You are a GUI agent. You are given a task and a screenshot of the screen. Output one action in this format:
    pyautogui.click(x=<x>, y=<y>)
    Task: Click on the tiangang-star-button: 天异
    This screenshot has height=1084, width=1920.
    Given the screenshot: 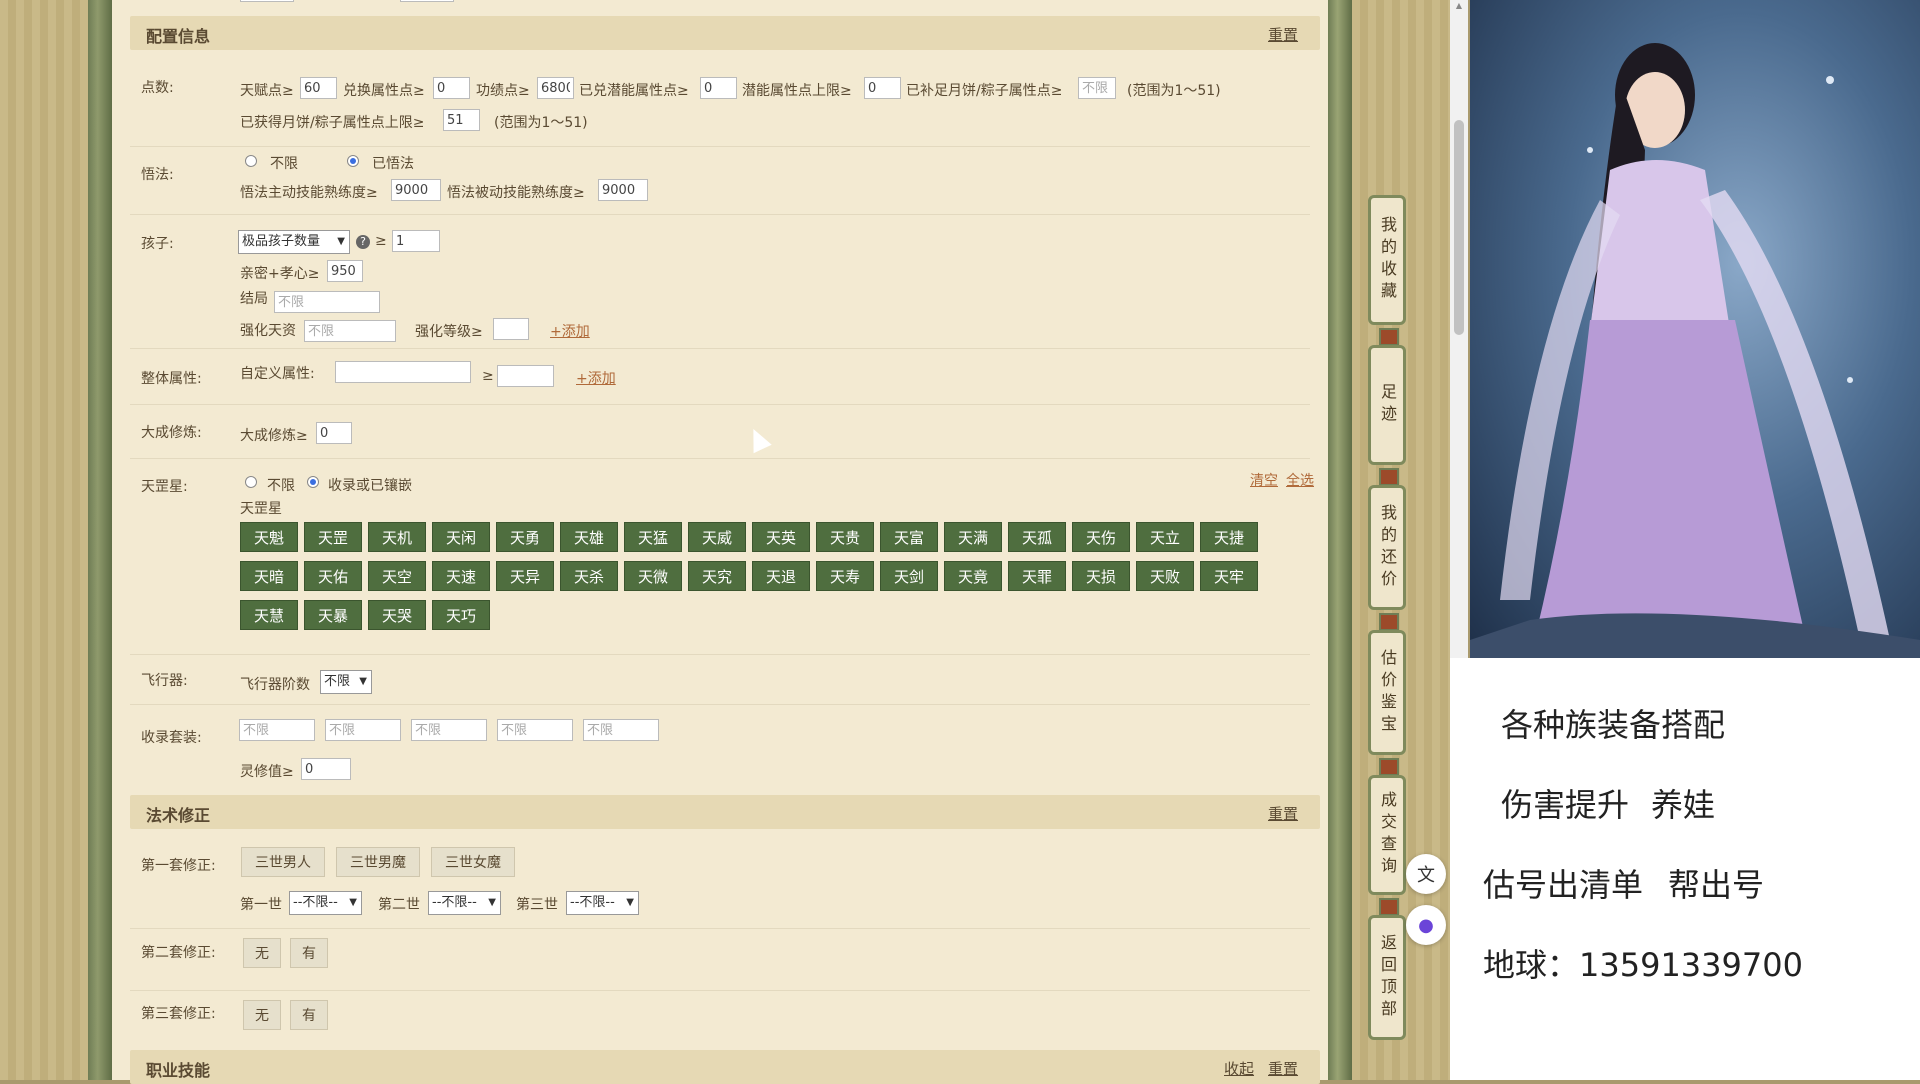 What is the action you would take?
    pyautogui.click(x=525, y=576)
    